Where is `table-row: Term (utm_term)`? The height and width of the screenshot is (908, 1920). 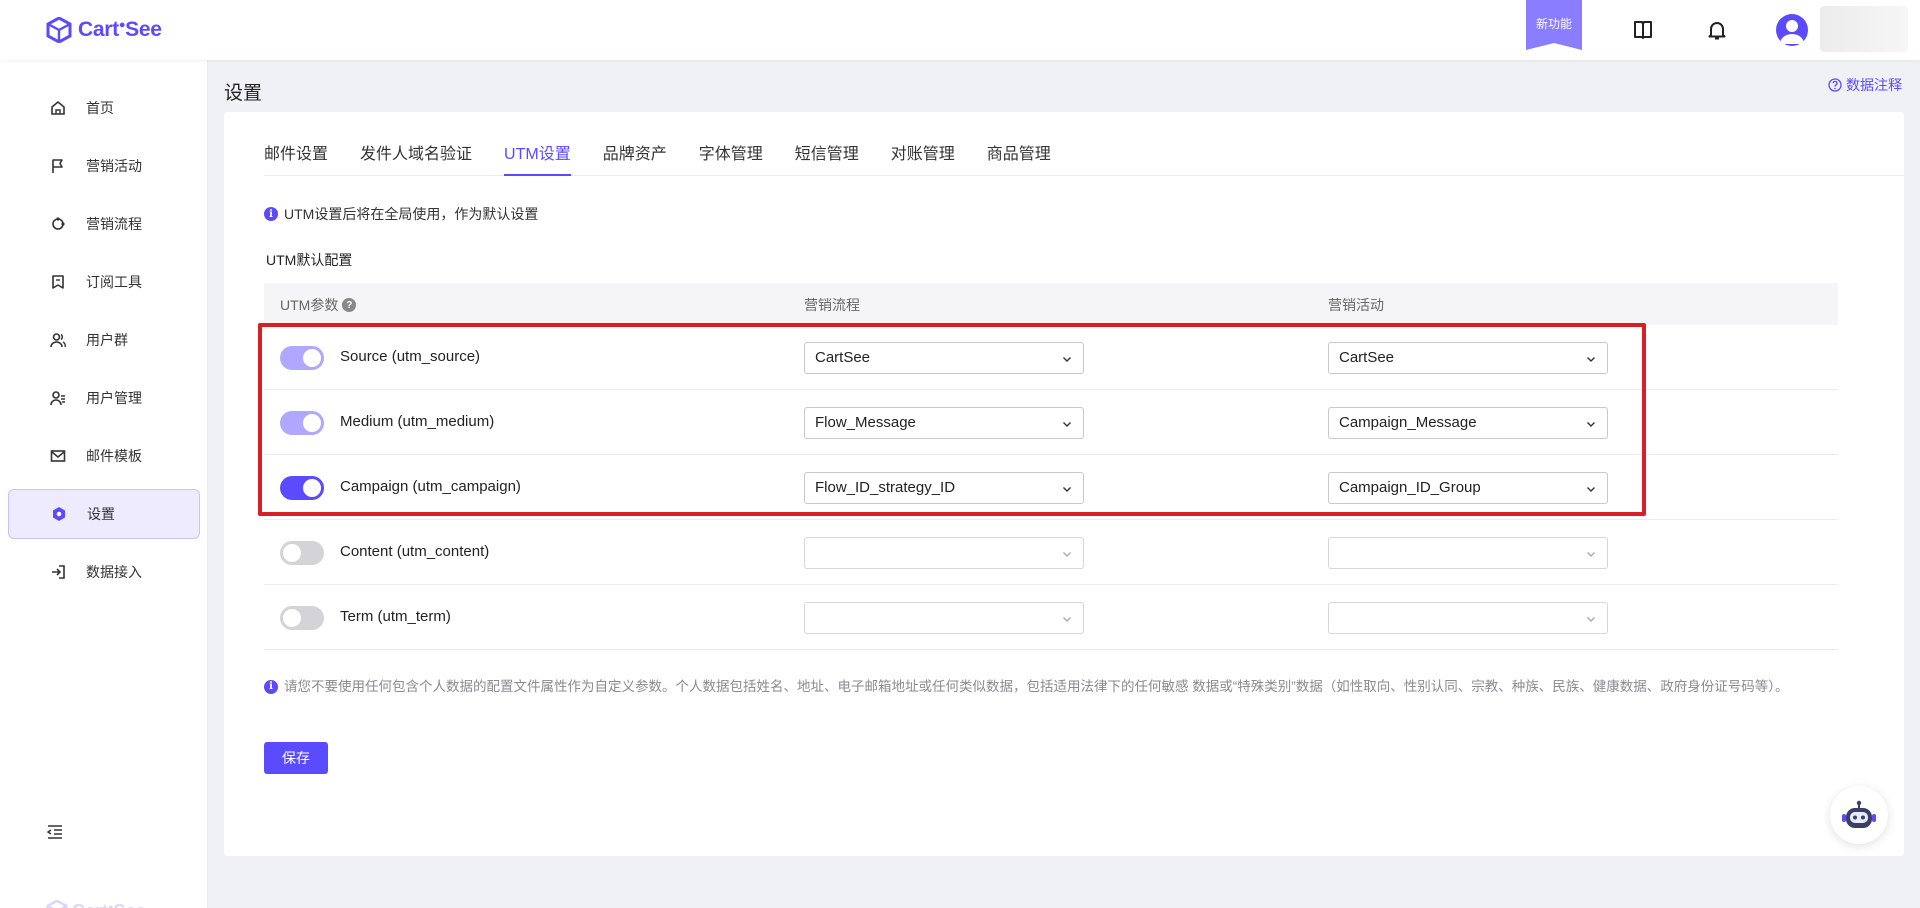
table-row: Term (utm_term) is located at coordinates (1051, 617).